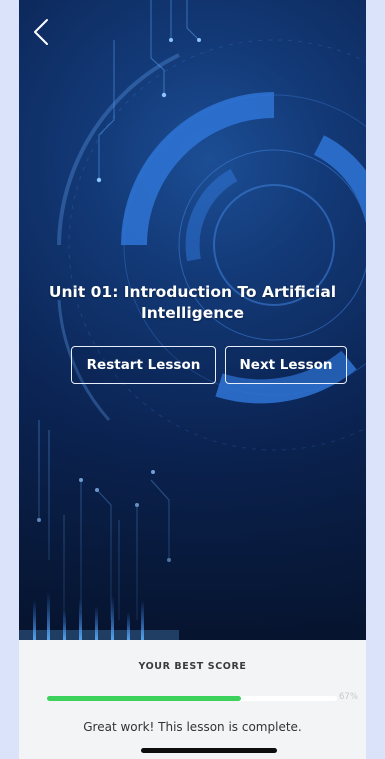 The image size is (385, 759). I want to click on restart-lesson-button: Restart Lesson, so click(143, 365).